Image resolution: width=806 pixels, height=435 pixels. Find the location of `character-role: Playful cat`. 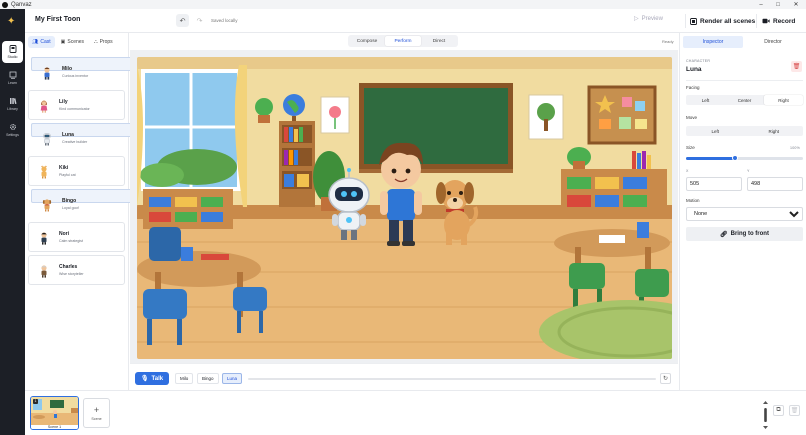

character-role: Playful cat is located at coordinates (67, 175).